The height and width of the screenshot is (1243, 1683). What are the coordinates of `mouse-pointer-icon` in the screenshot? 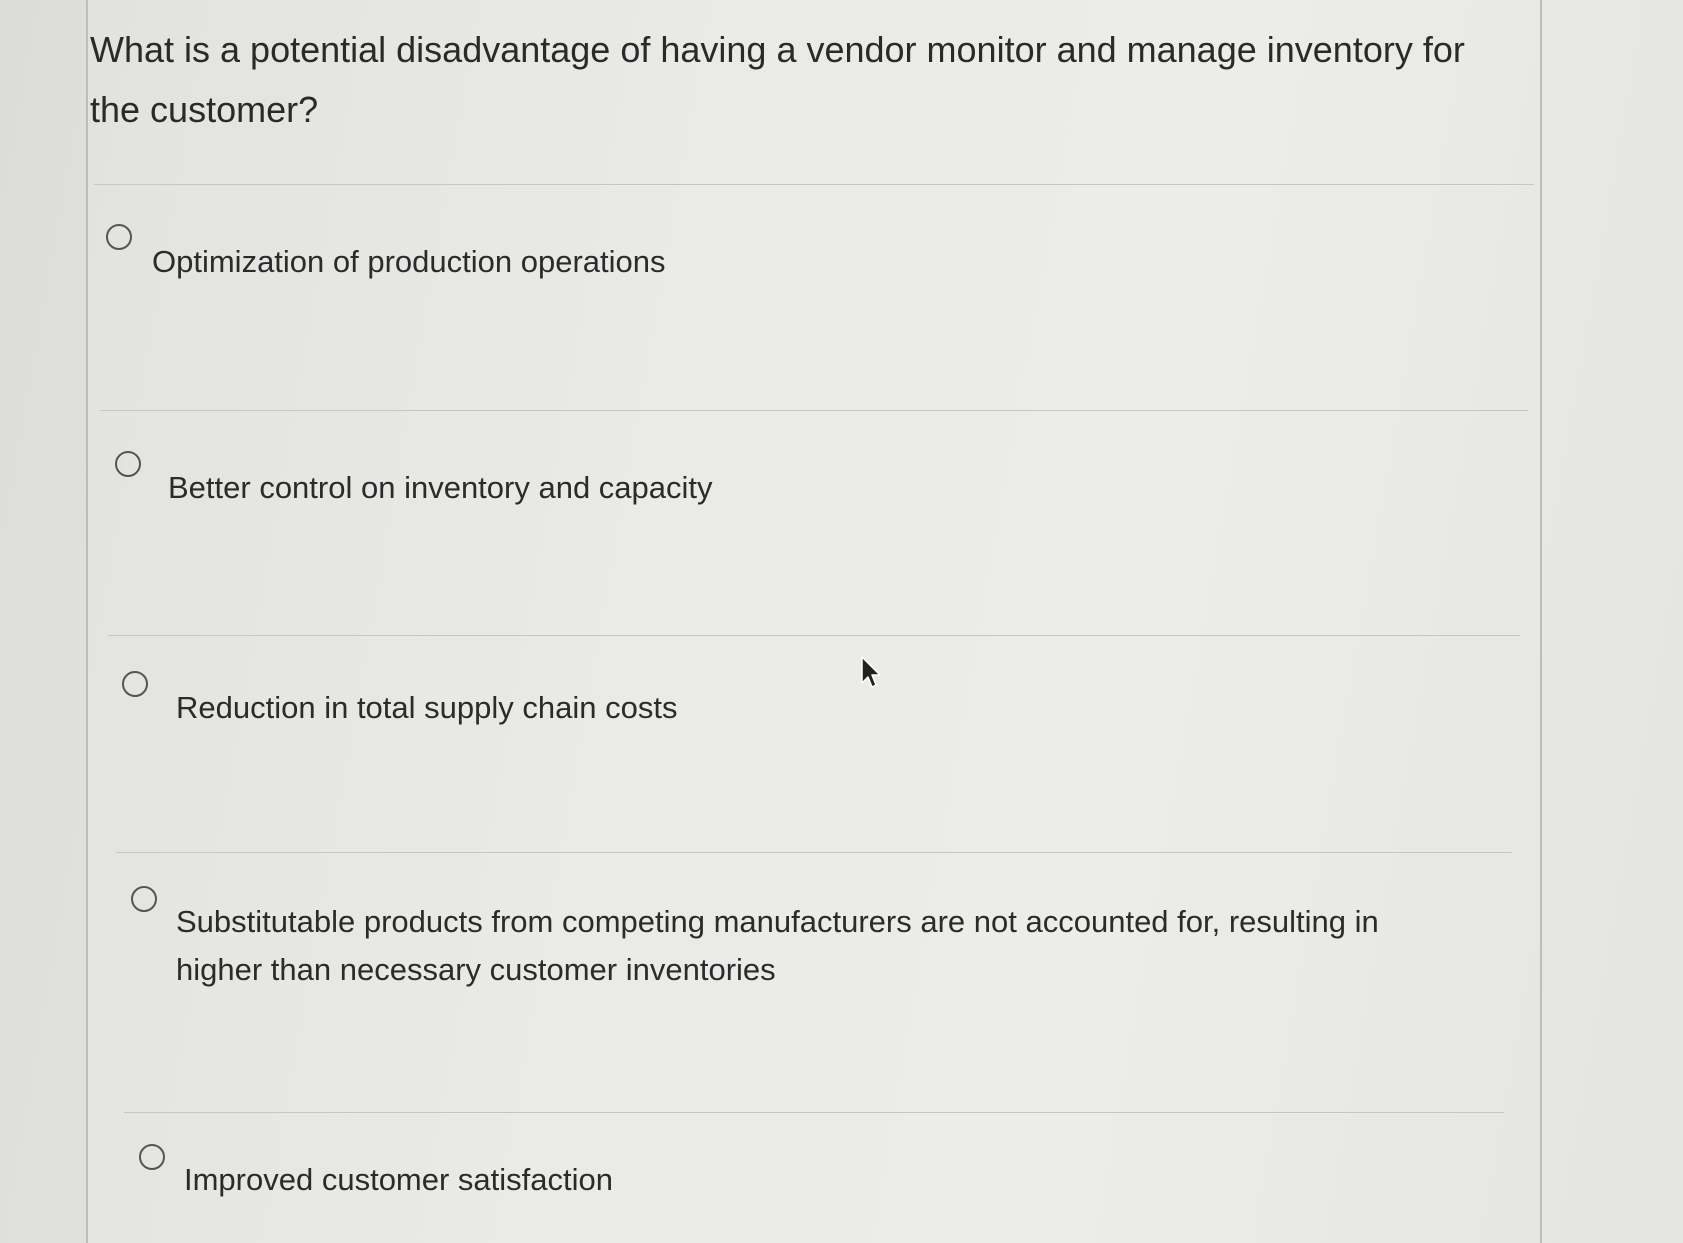 It's located at (871, 672).